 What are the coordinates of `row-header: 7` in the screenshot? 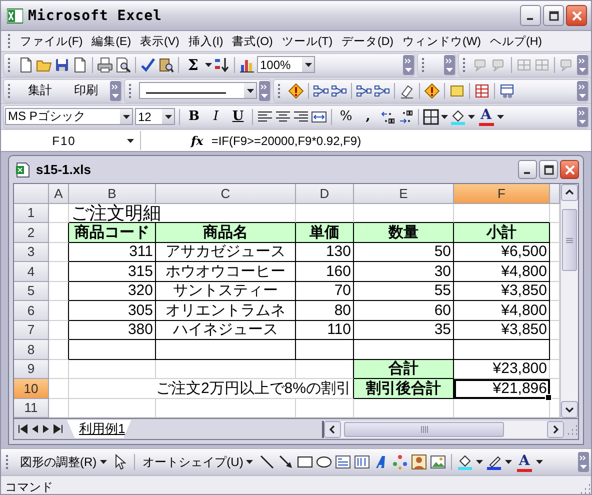 It's located at (31, 330).